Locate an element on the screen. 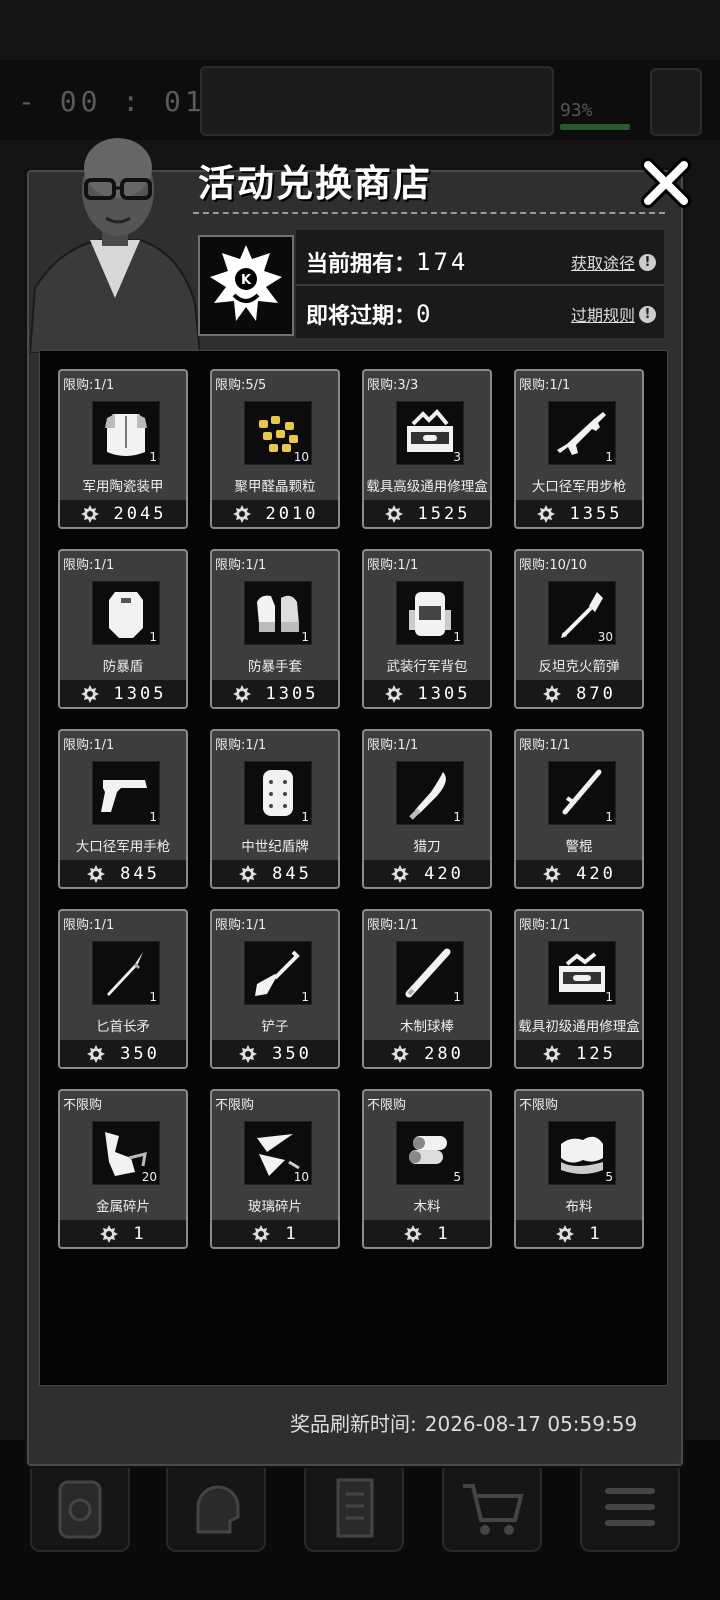  shop-item-card: 限购:1/1 1 大口径军用步枪 1355 is located at coordinates (579, 449).